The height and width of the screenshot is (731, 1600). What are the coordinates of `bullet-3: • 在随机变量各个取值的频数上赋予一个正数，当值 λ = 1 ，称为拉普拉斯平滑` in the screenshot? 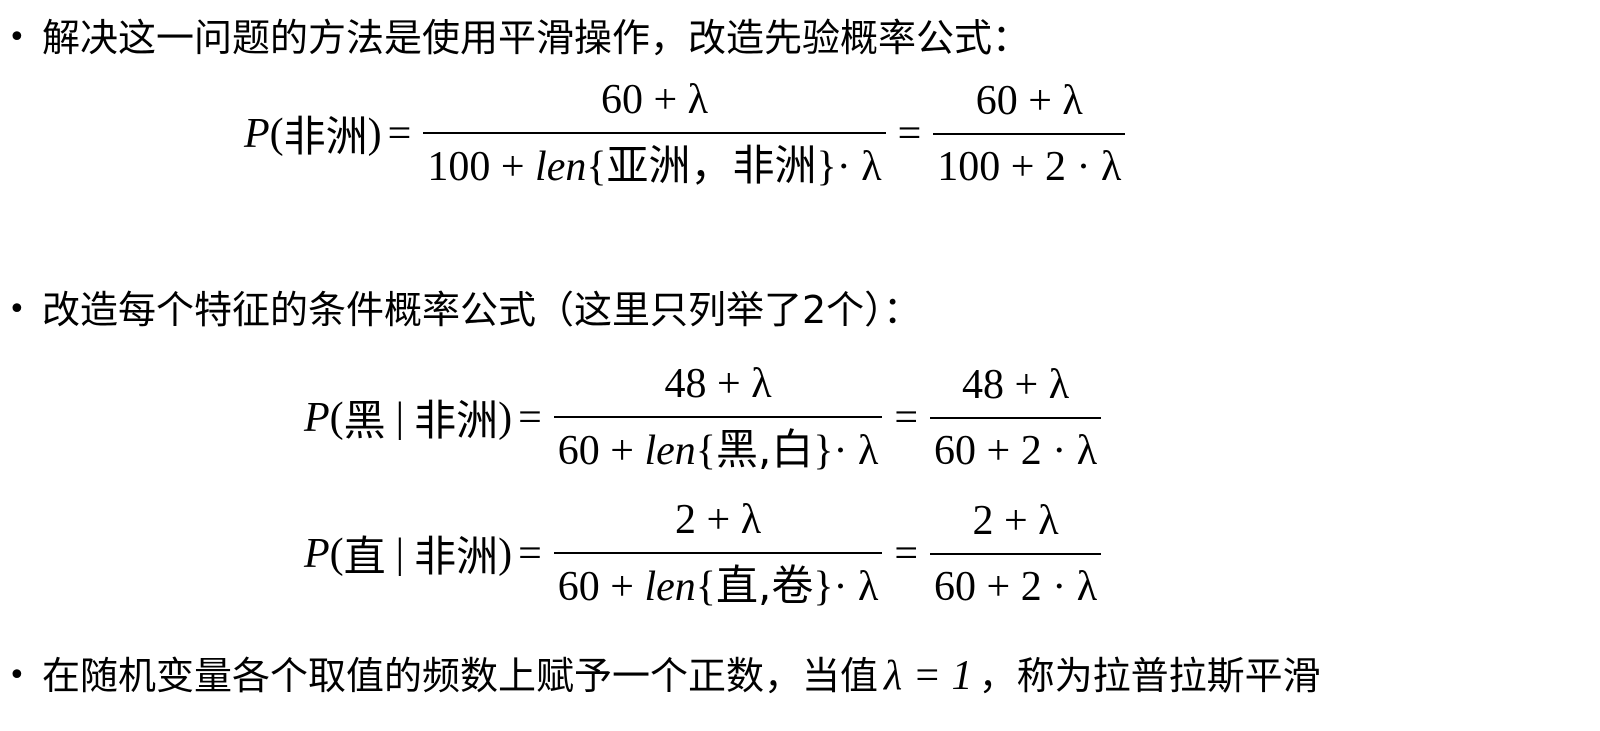 It's located at (664, 676).